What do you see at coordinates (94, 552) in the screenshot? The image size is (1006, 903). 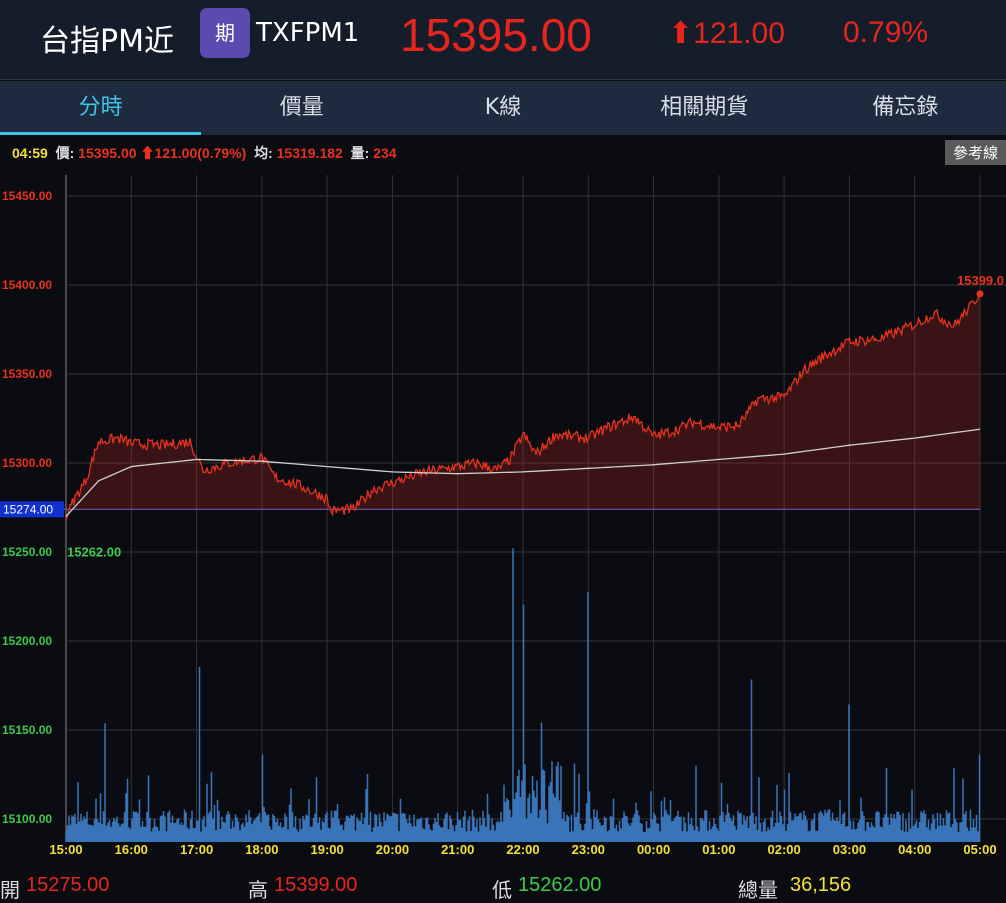 I see `low-marker-label: 15262.00` at bounding box center [94, 552].